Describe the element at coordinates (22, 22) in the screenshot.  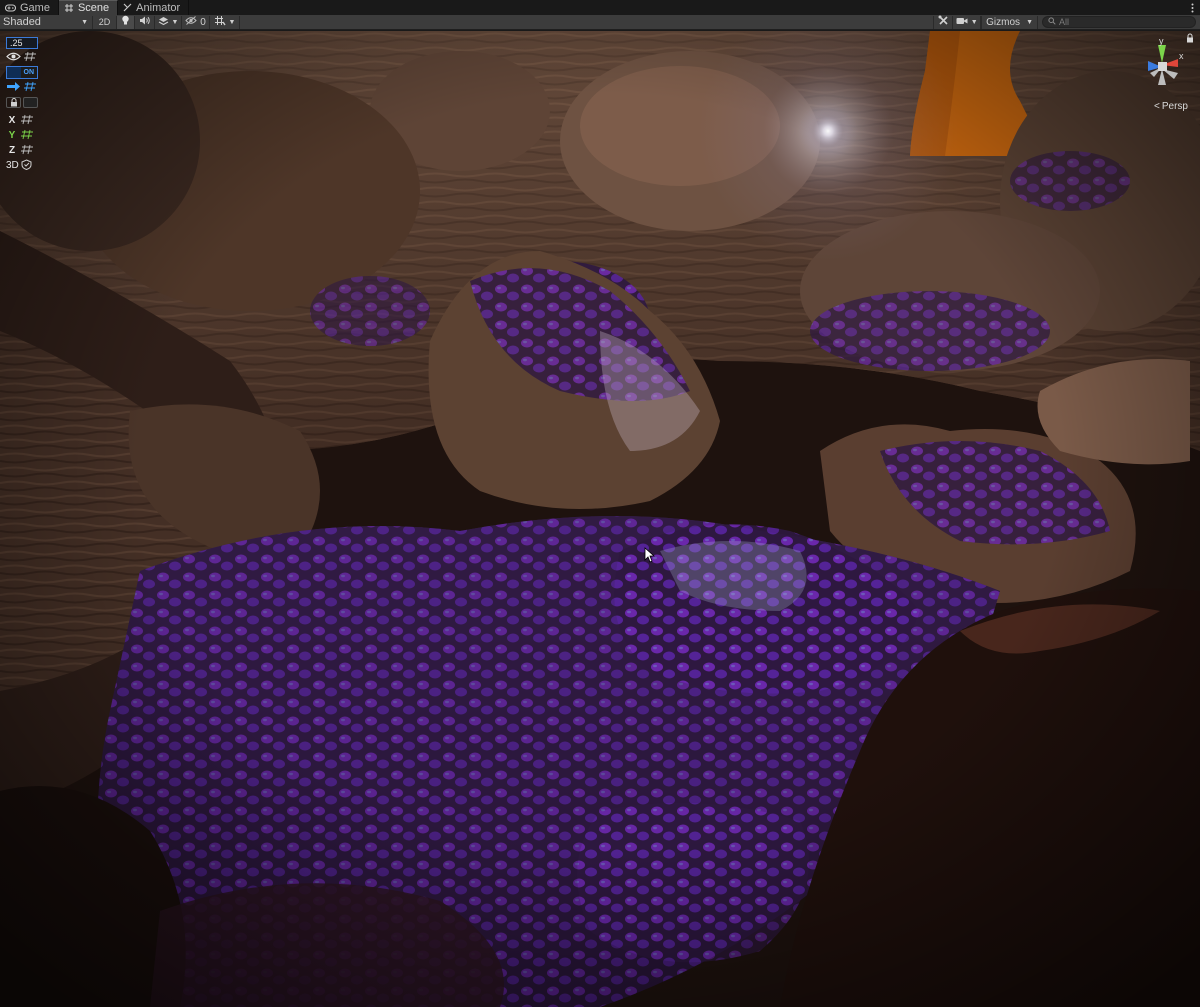
I see `shading-mode-value: Shaded` at that location.